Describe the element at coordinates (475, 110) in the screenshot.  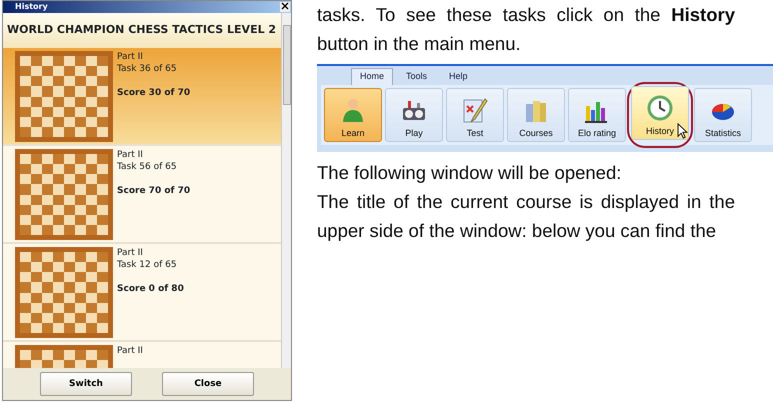
I see `pencil-icon` at that location.